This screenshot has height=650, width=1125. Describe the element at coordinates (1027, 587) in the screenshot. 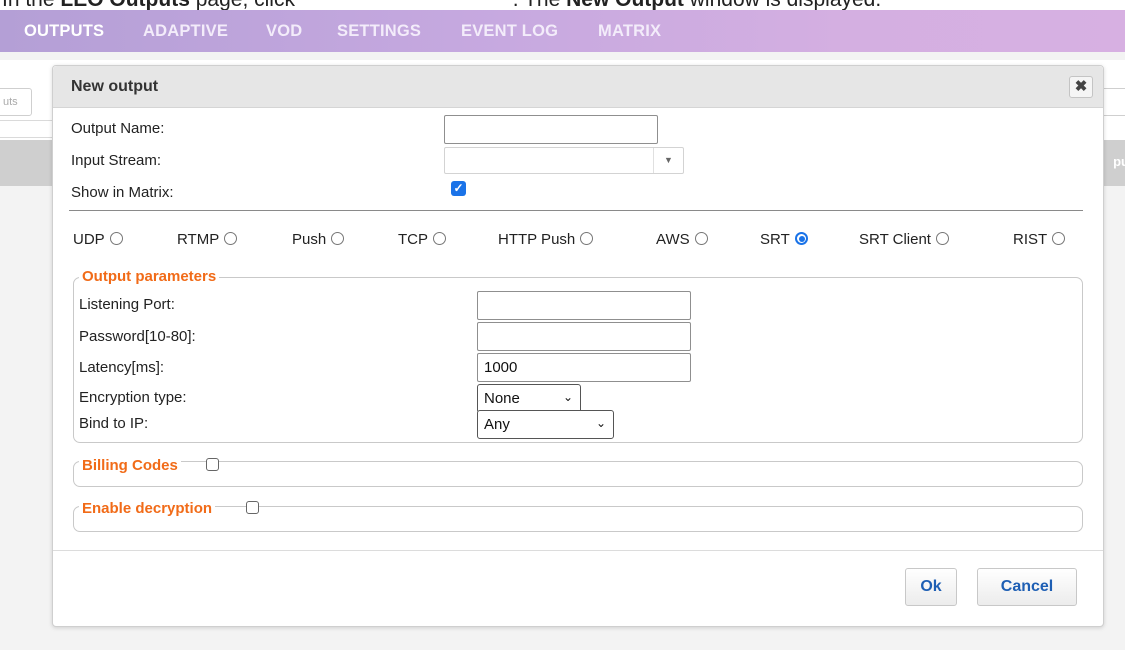

I see `cancel-button: Cancel` at that location.